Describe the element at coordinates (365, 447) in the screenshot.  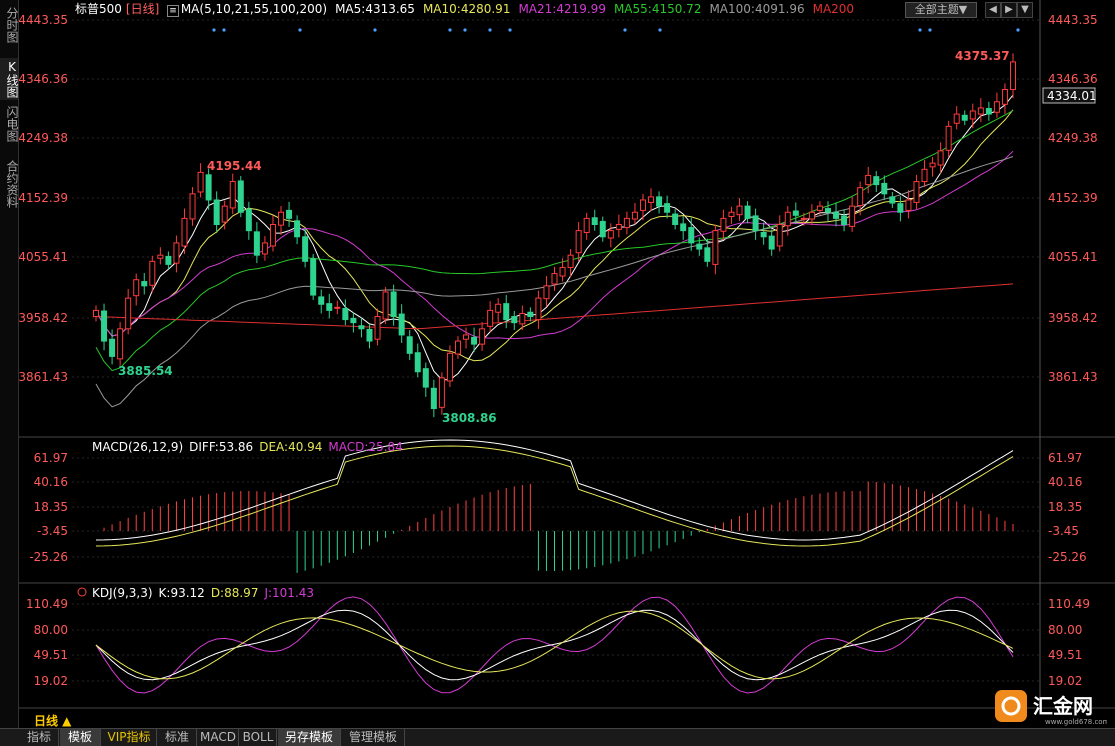
I see `macd-value: MACD:25.84` at that location.